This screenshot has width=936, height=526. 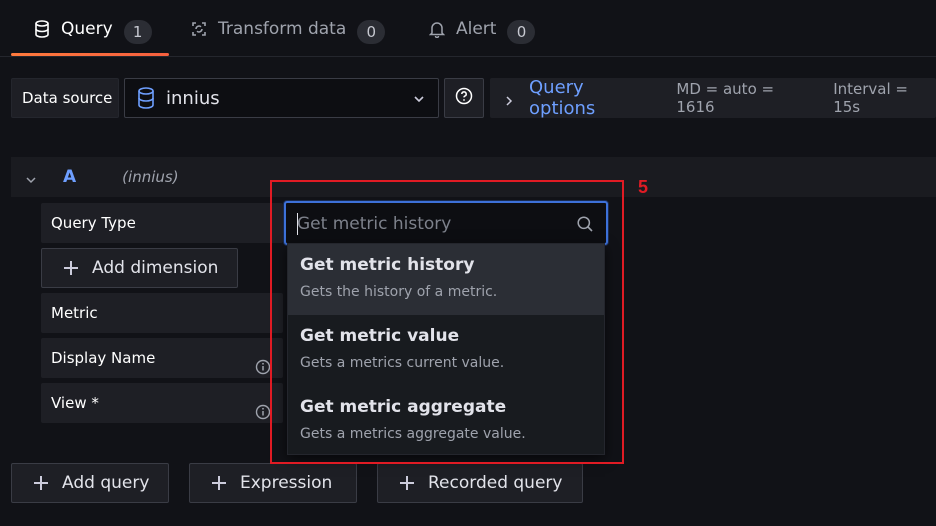 I want to click on option-description: Gets the history of a metric., so click(x=399, y=292).